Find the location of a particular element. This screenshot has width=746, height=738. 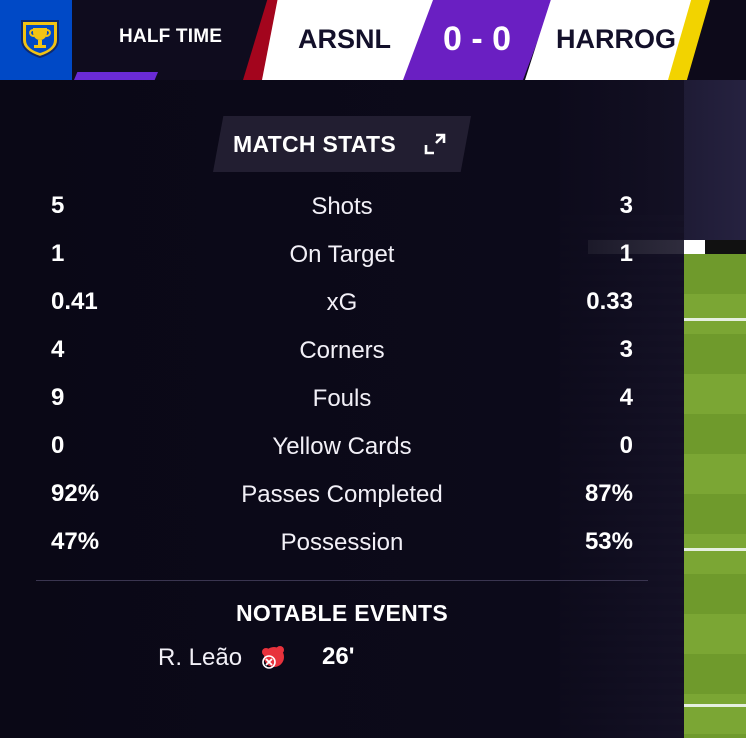

stat-away-value: 53% is located at coordinates (608, 541).